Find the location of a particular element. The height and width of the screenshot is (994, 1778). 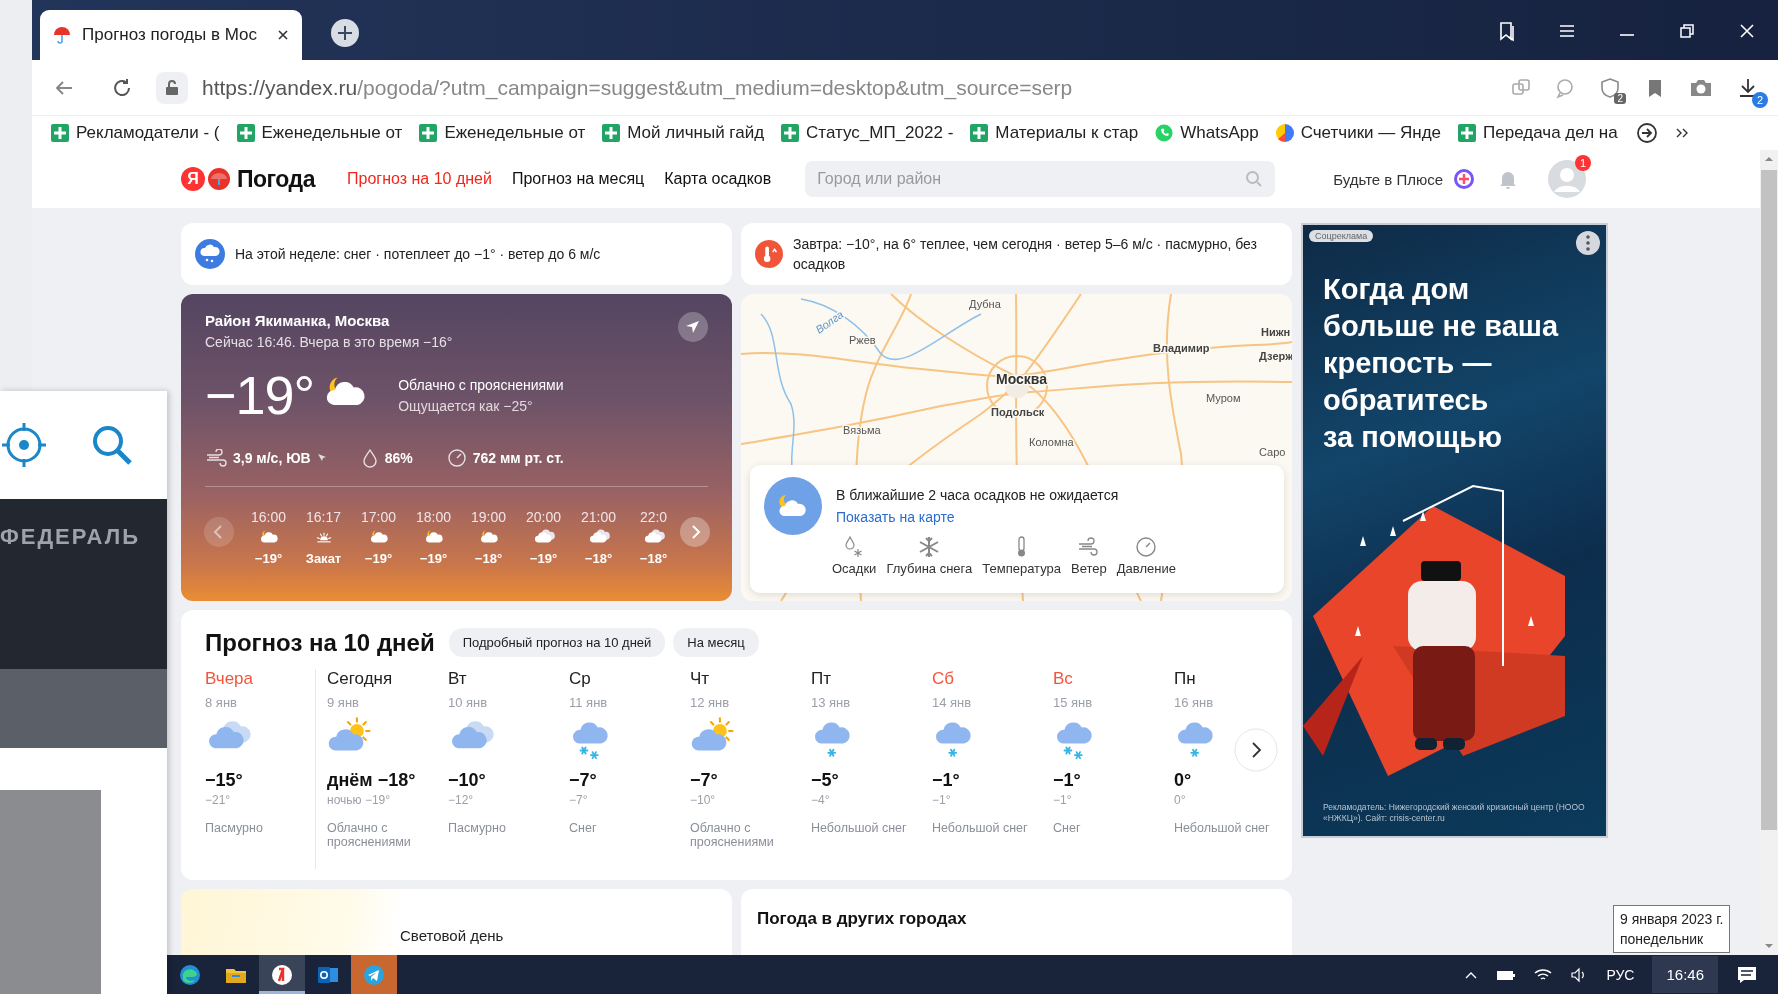

wind-value: 3,9 м/с, ЮВ is located at coordinates (272, 458).